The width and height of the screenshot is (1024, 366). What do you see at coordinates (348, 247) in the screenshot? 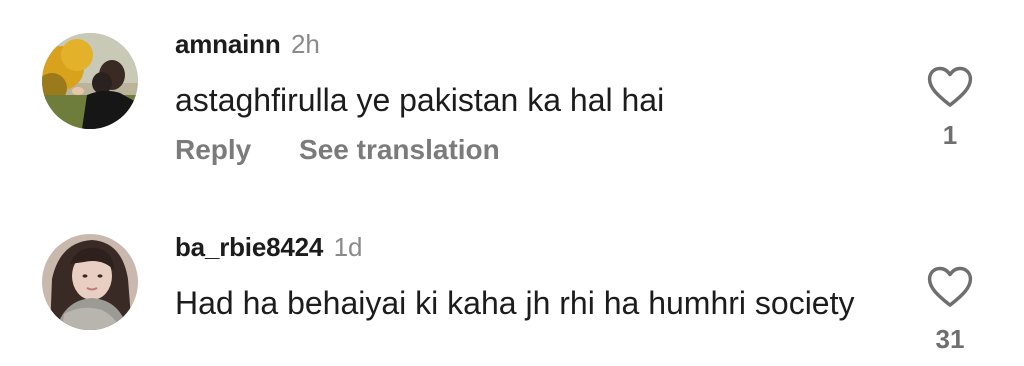
I see `timestamp: 1d` at bounding box center [348, 247].